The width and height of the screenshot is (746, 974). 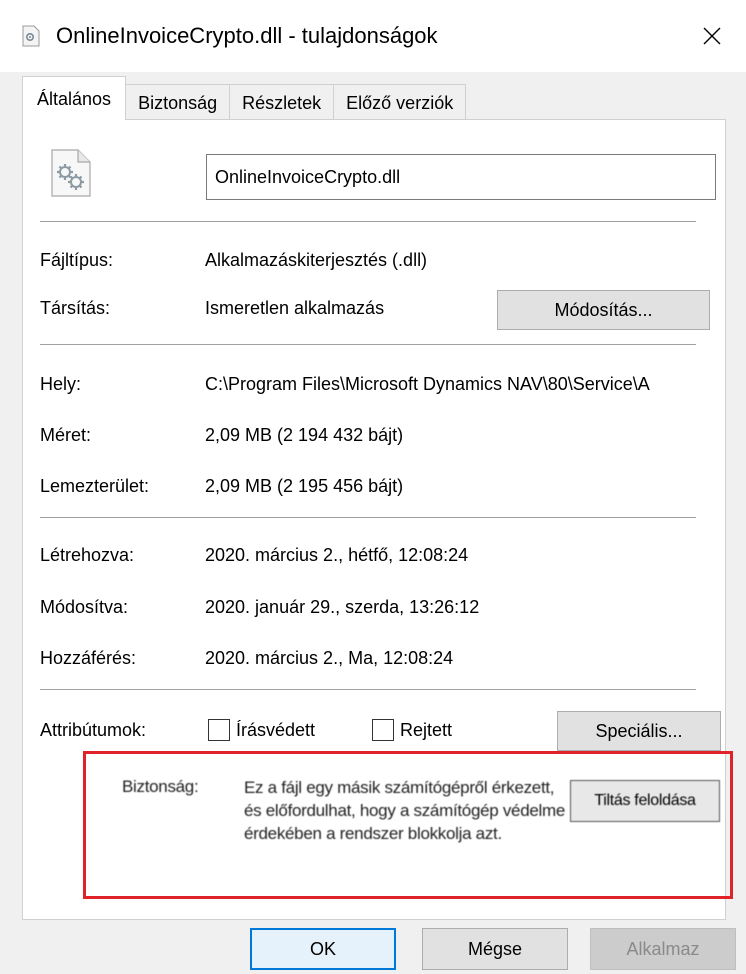 I want to click on readonly-checkbox, so click(x=219, y=730).